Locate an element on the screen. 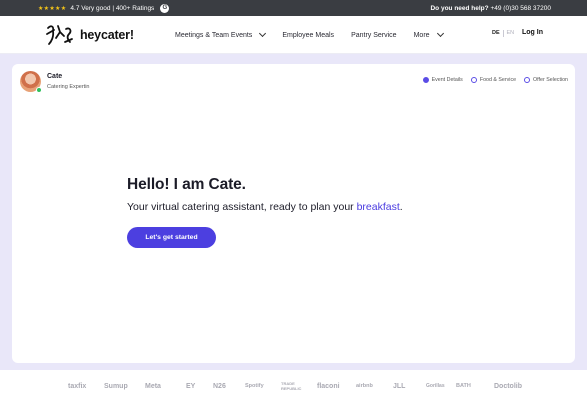 Image resolution: width=587 pixels, height=407 pixels. client-logo: Doctolib is located at coordinates (508, 386).